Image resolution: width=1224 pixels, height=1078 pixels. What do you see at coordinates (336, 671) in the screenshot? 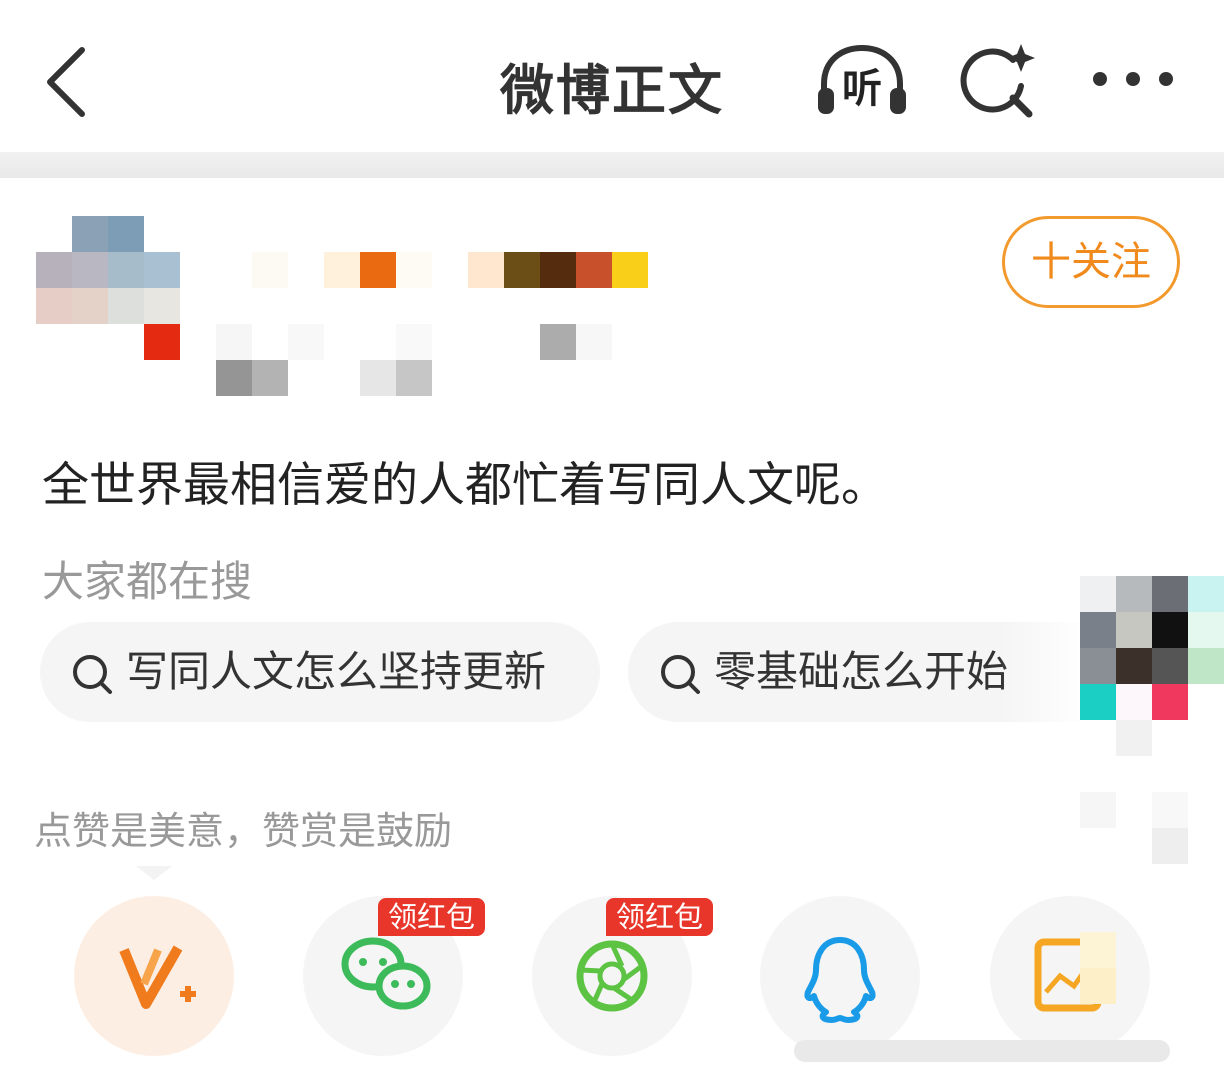
I see `search-chip-label: 写同人文怎么坚持更新` at bounding box center [336, 671].